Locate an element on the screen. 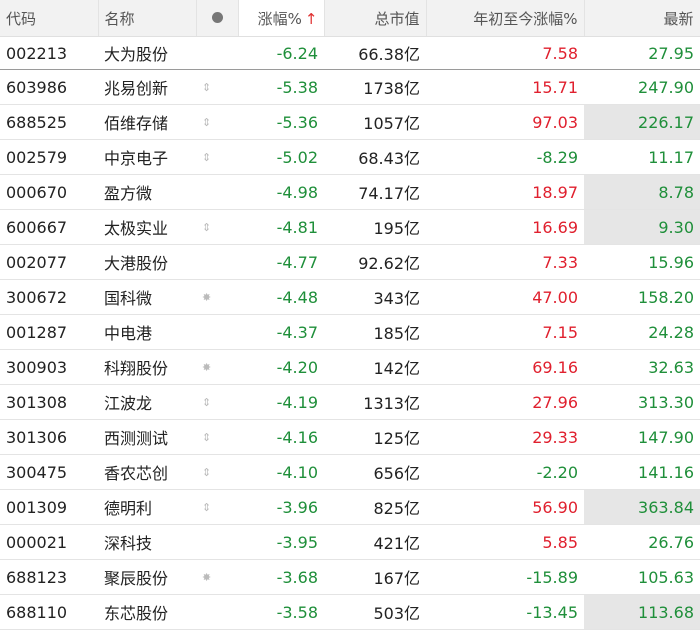 The image size is (700, 630). stock-name: 太极实业 is located at coordinates (147, 227).